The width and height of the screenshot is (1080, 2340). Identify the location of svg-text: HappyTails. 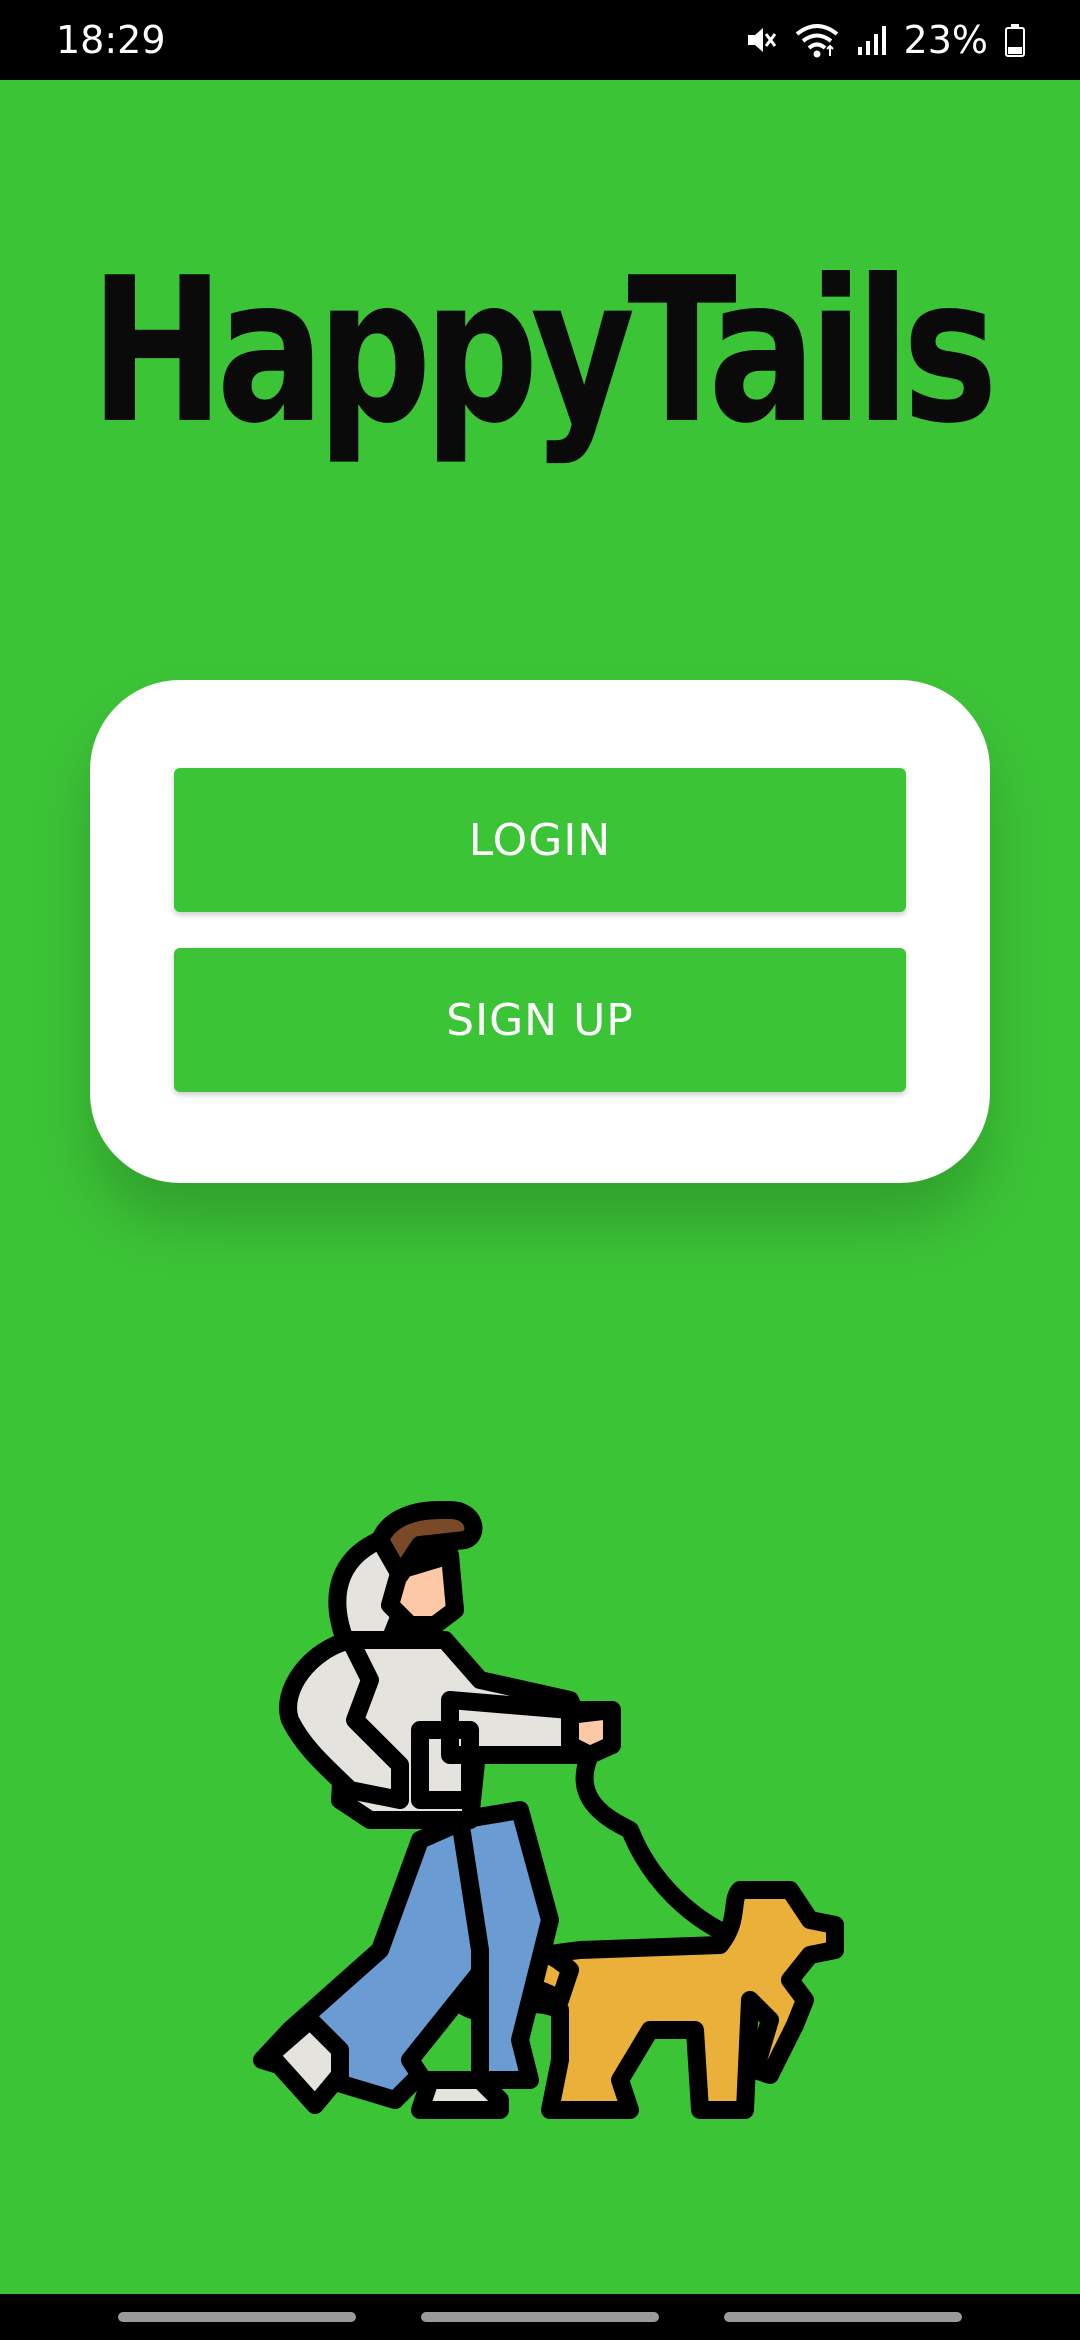
(540, 369).